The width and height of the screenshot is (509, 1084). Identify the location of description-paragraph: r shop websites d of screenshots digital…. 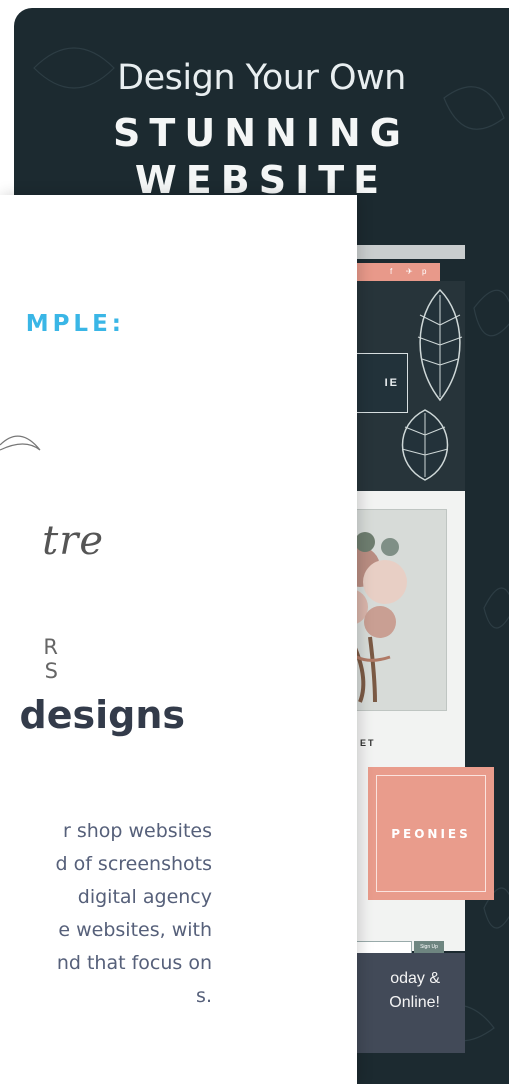
(106, 914).